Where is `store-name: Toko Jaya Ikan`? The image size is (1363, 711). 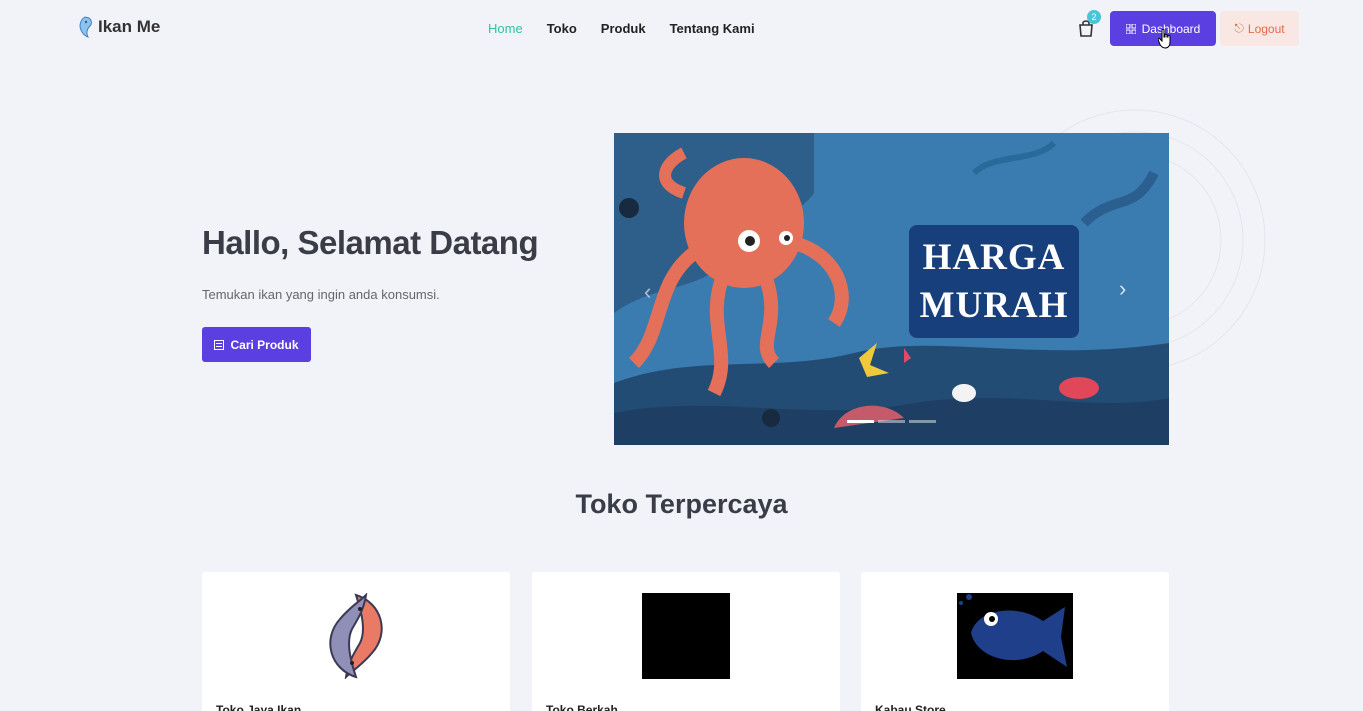
store-name: Toko Jaya Ikan is located at coordinates (259, 707).